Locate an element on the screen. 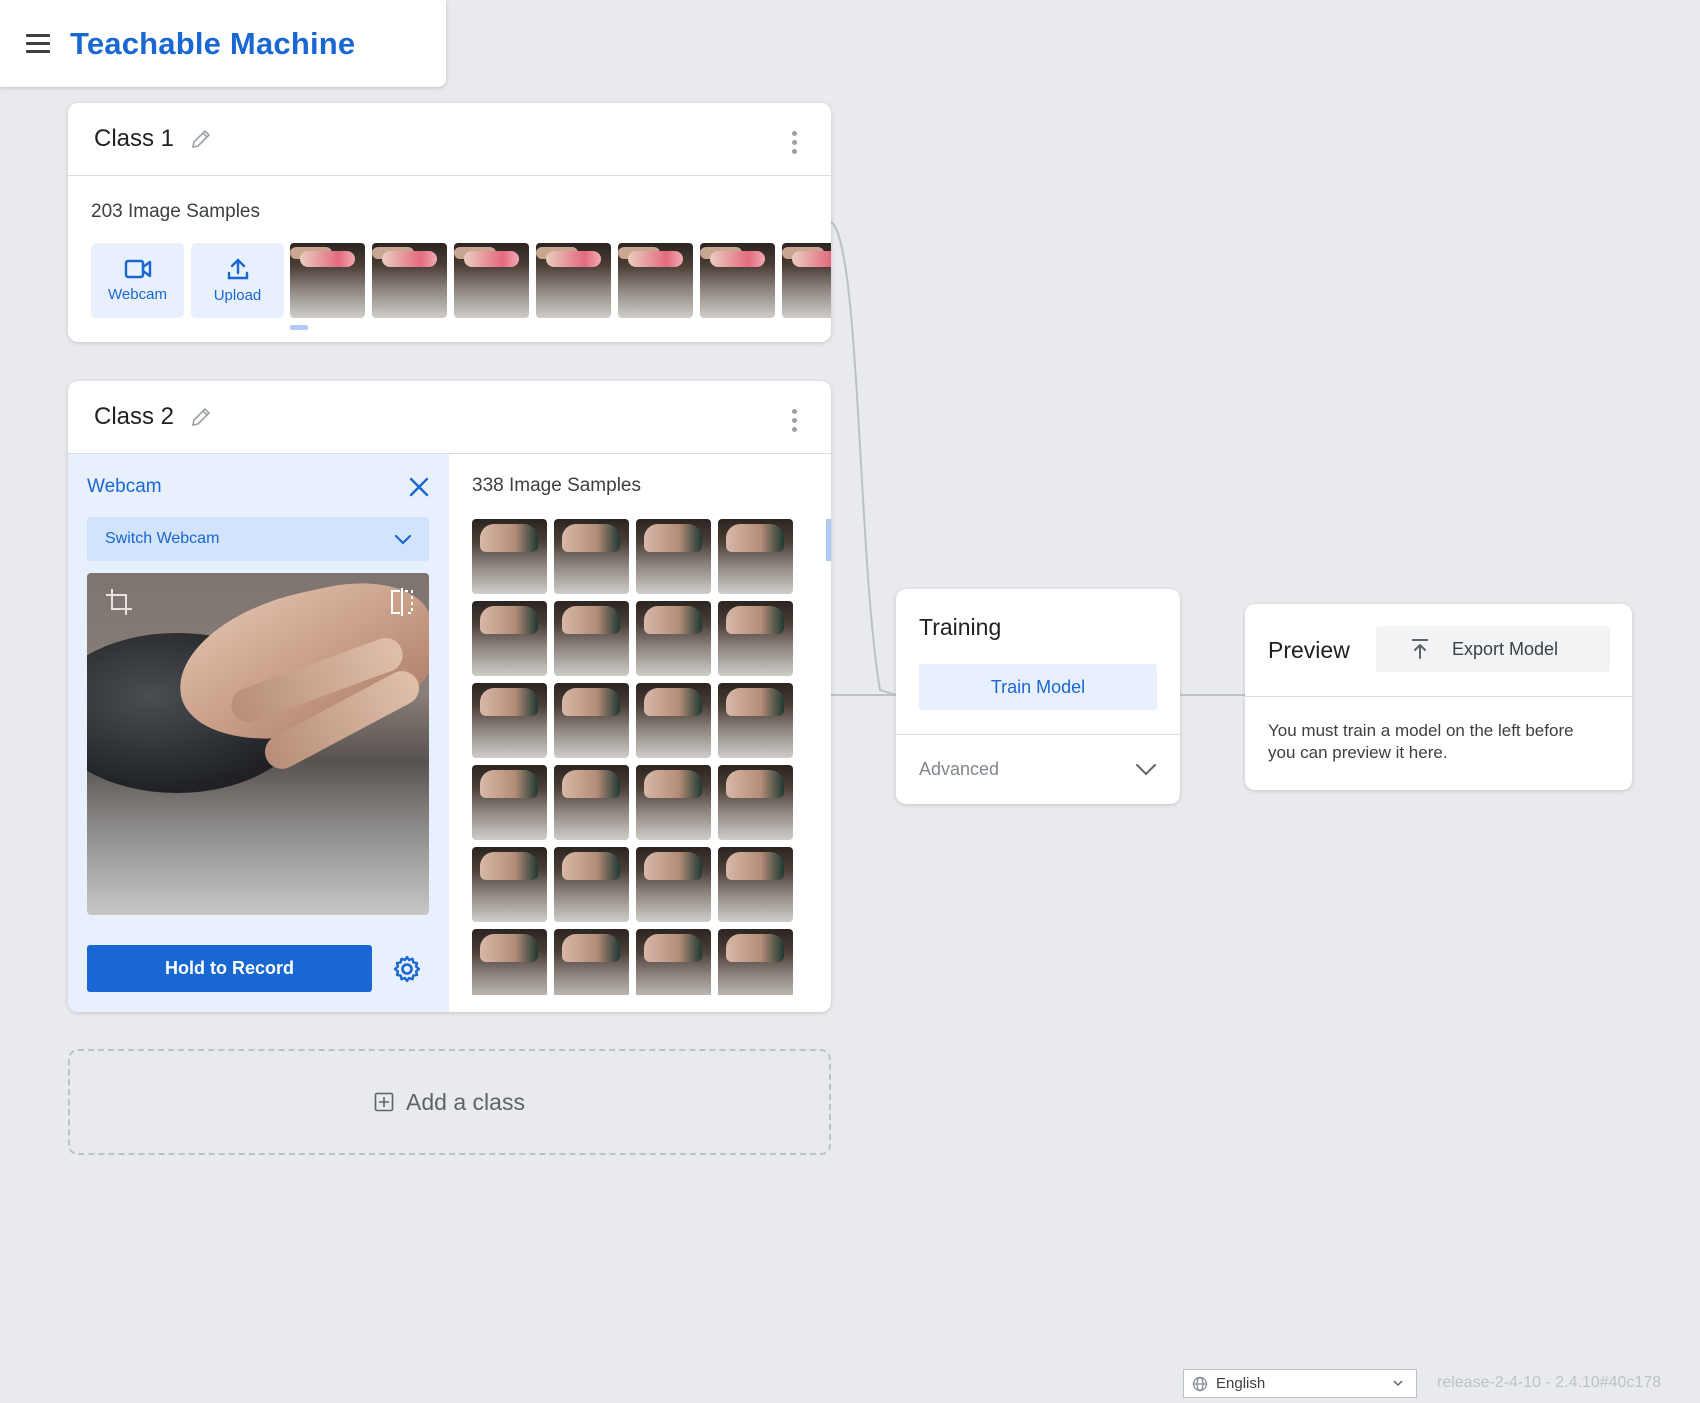 This screenshot has height=1403, width=1700. vertical-scrollbar is located at coordinates (828, 540).